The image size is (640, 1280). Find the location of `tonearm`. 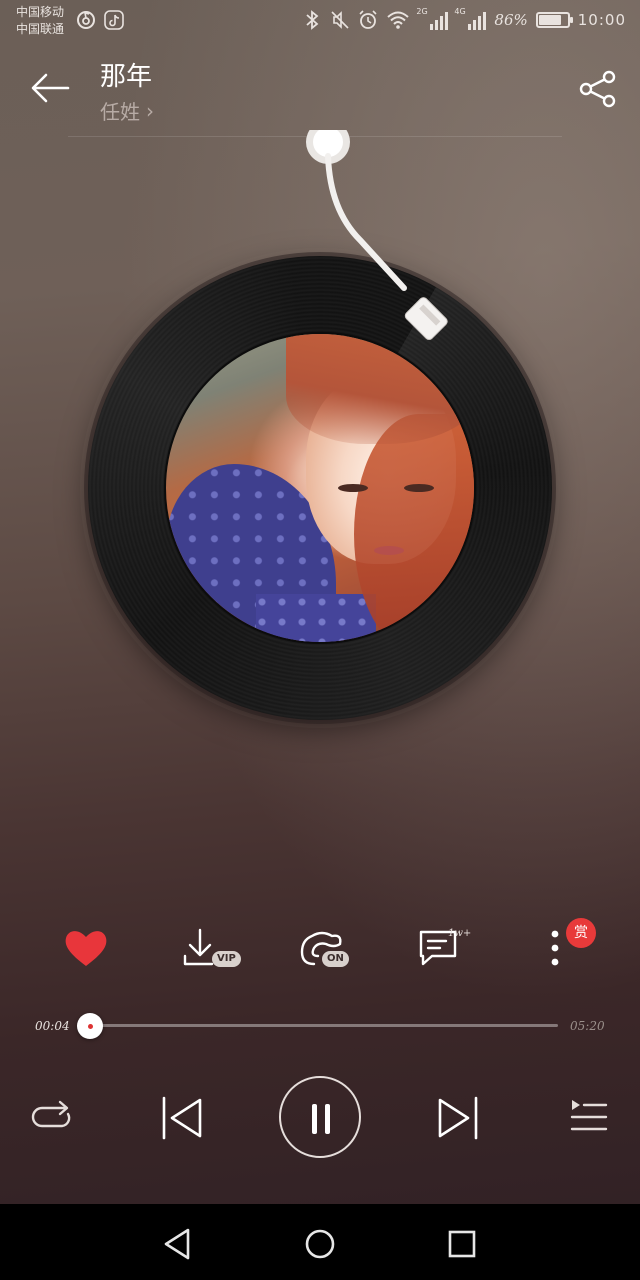

tonearm is located at coordinates (377, 235).